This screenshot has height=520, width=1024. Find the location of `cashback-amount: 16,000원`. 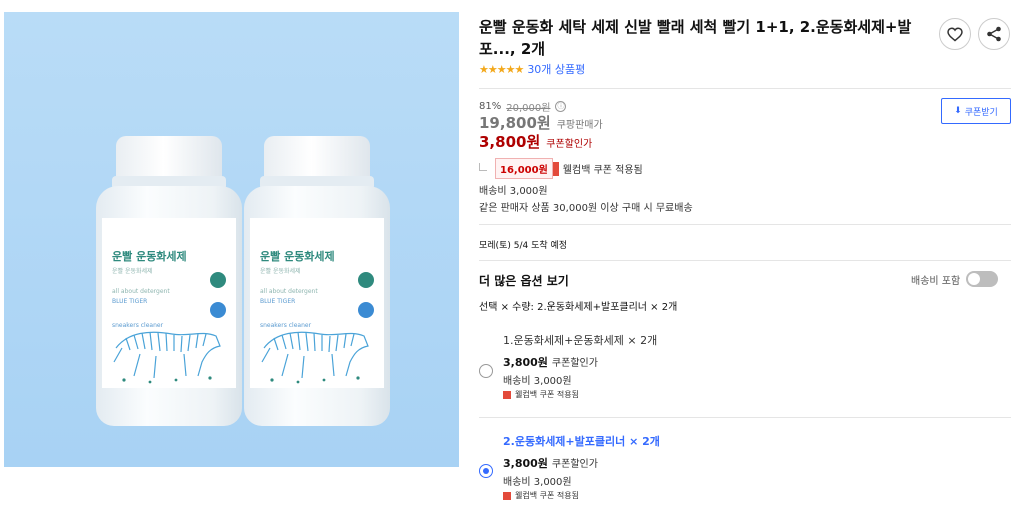

cashback-amount: 16,000원 is located at coordinates (524, 168).